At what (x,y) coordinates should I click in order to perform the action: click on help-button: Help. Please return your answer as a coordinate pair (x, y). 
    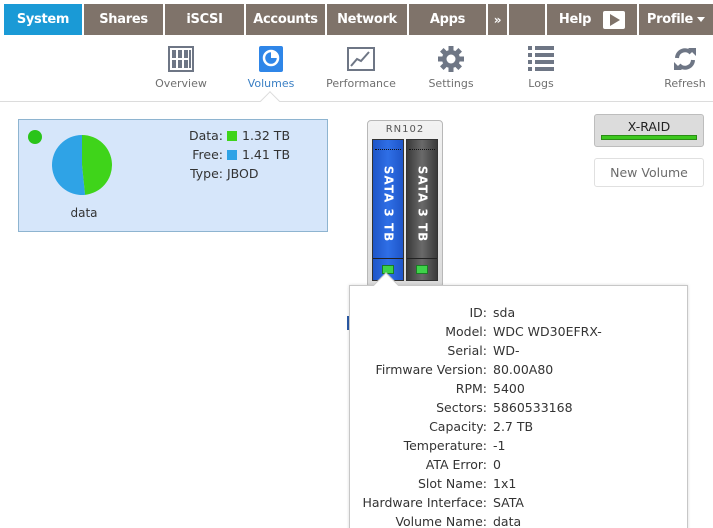
    Looking at the image, I should click on (592, 19).